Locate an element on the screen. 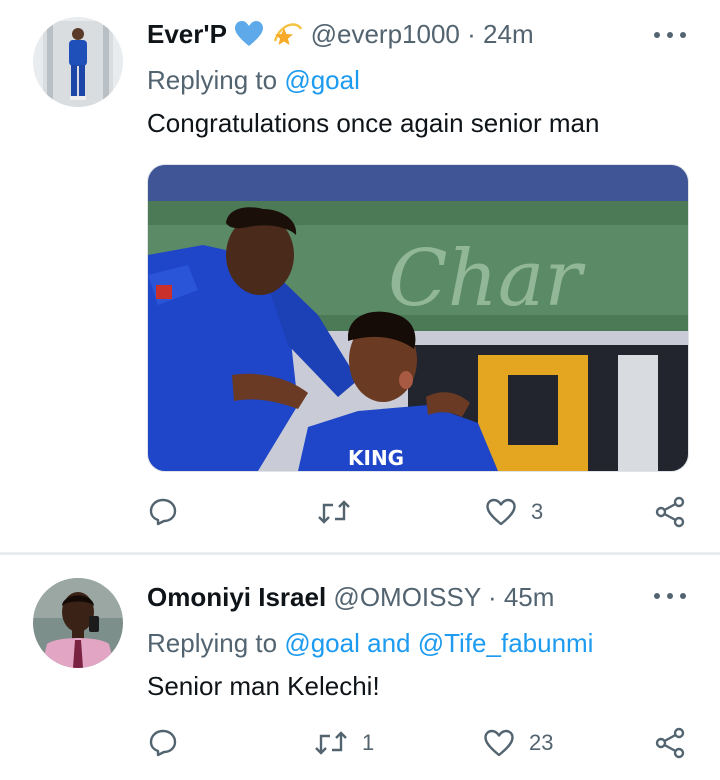  like-button: 23 is located at coordinates (518, 743).